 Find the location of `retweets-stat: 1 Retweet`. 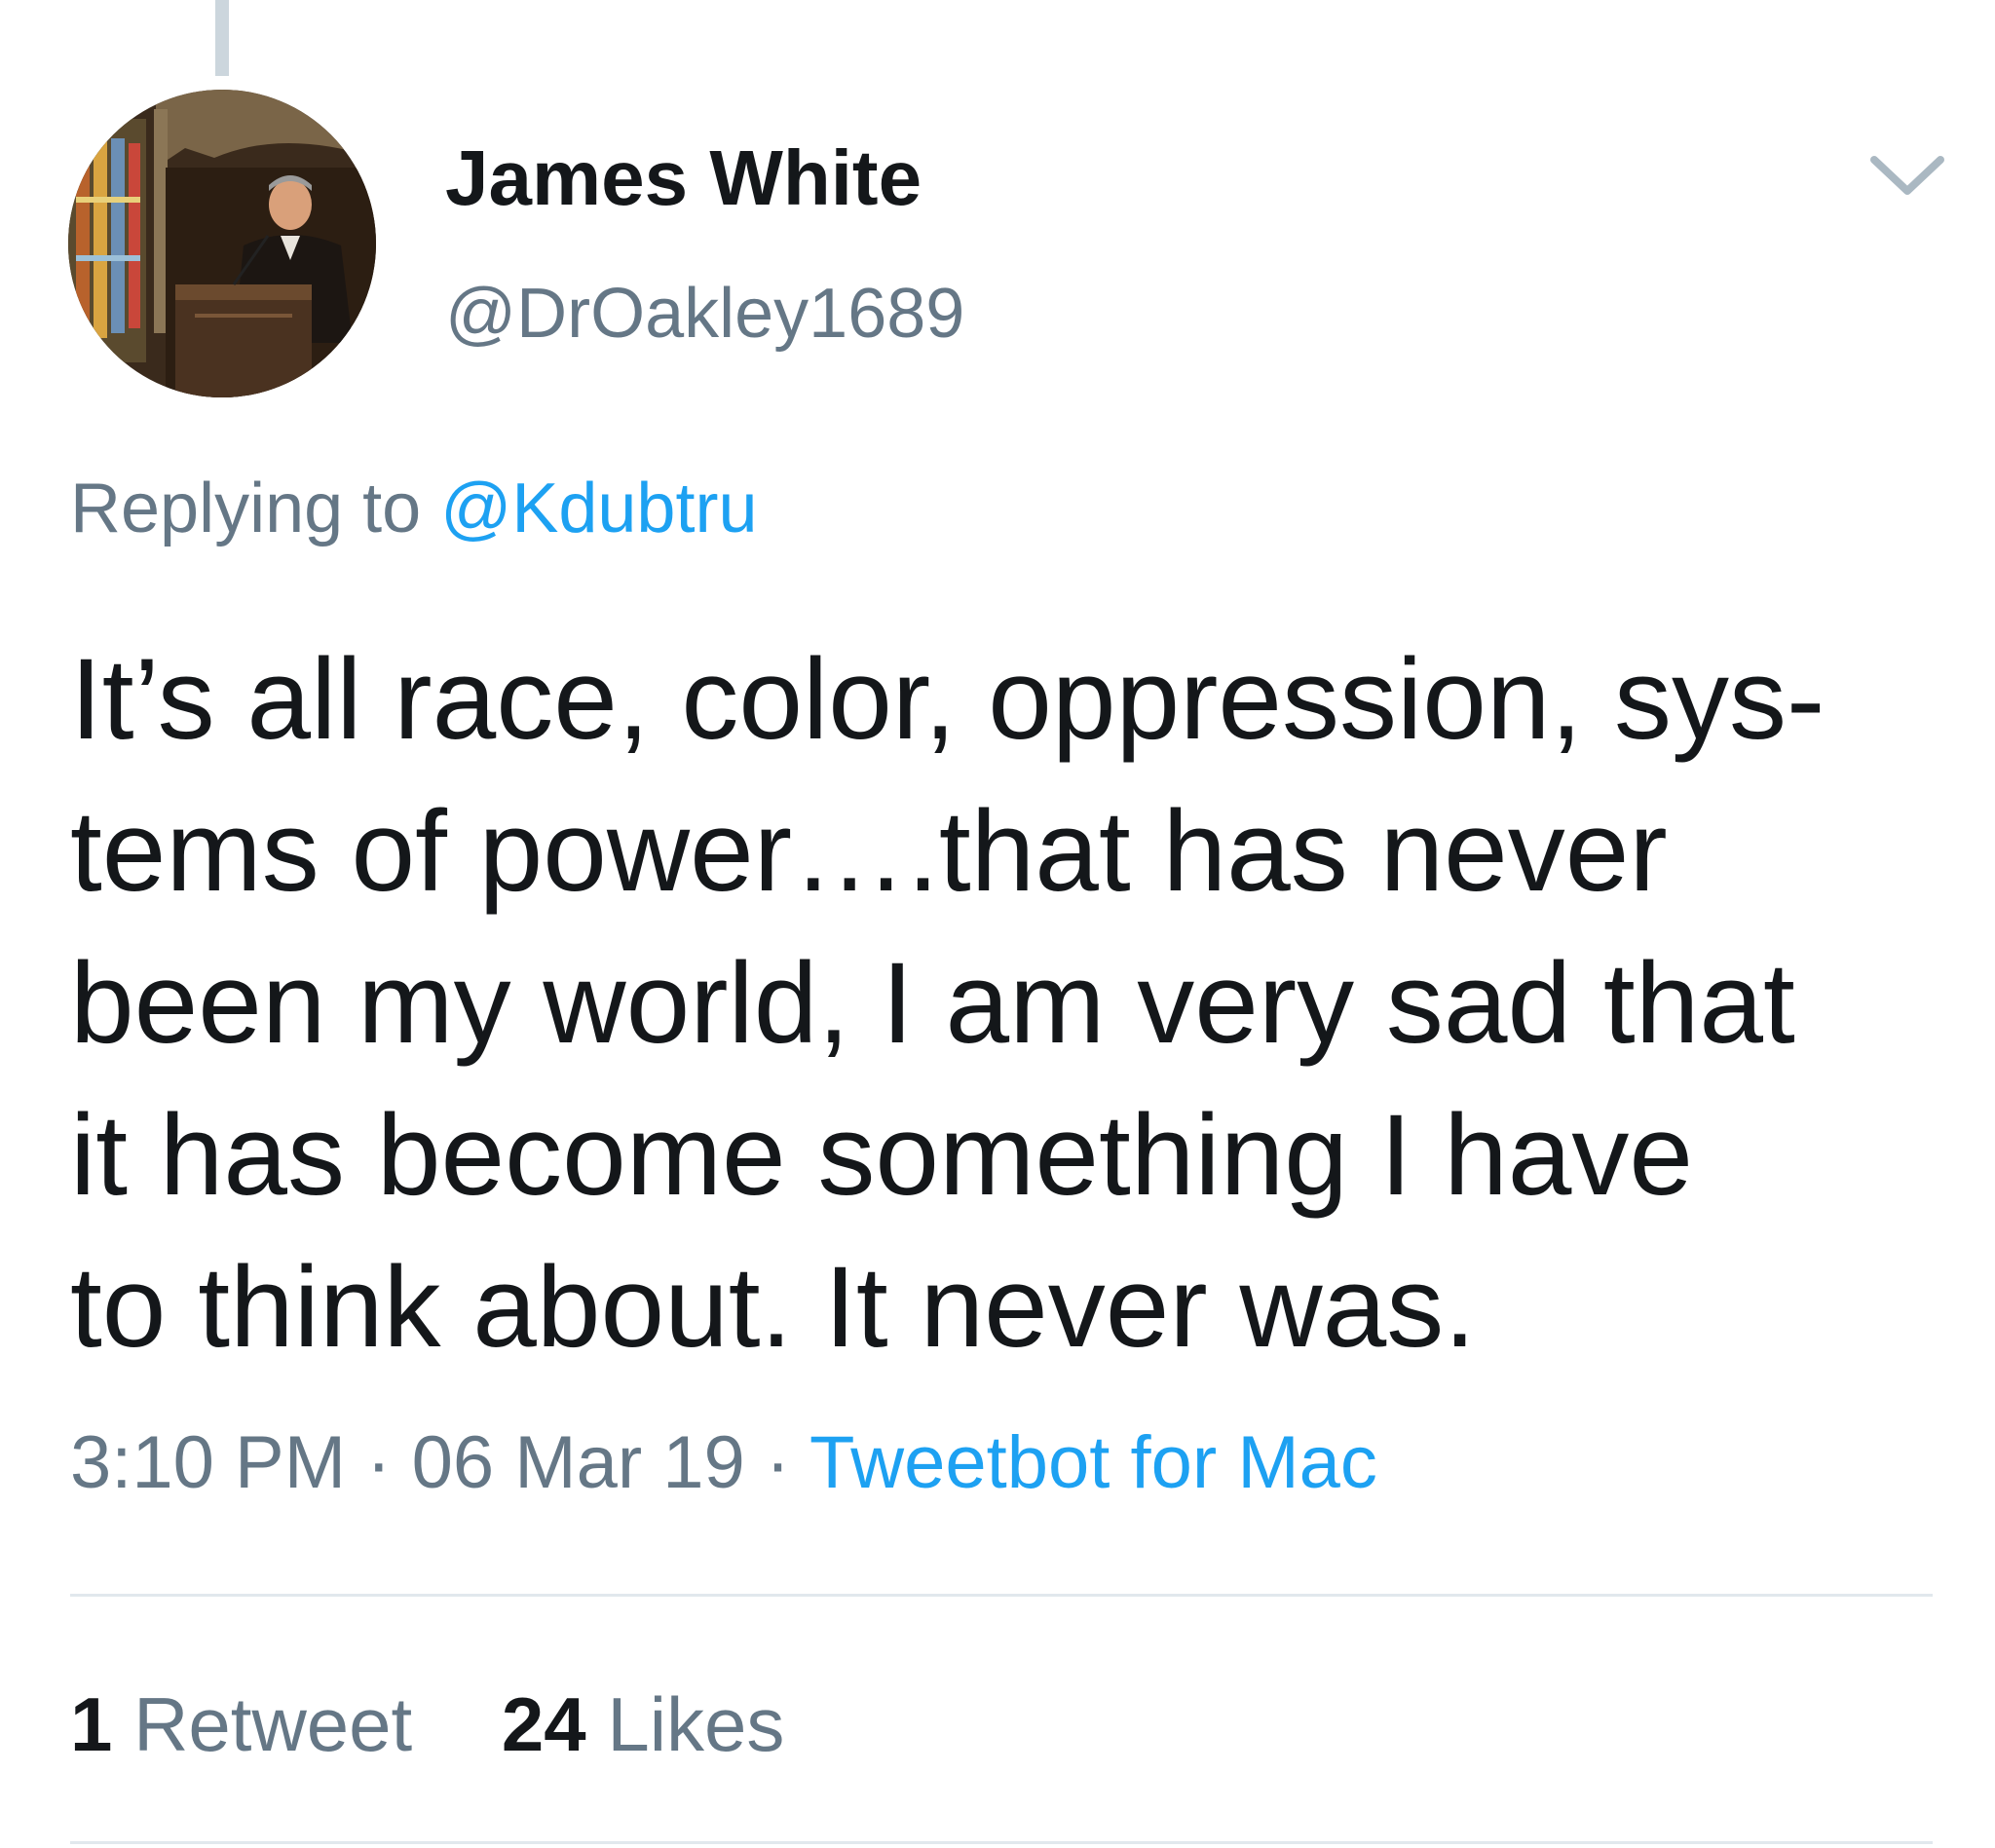

retweets-stat: 1 Retweet is located at coordinates (241, 1724).